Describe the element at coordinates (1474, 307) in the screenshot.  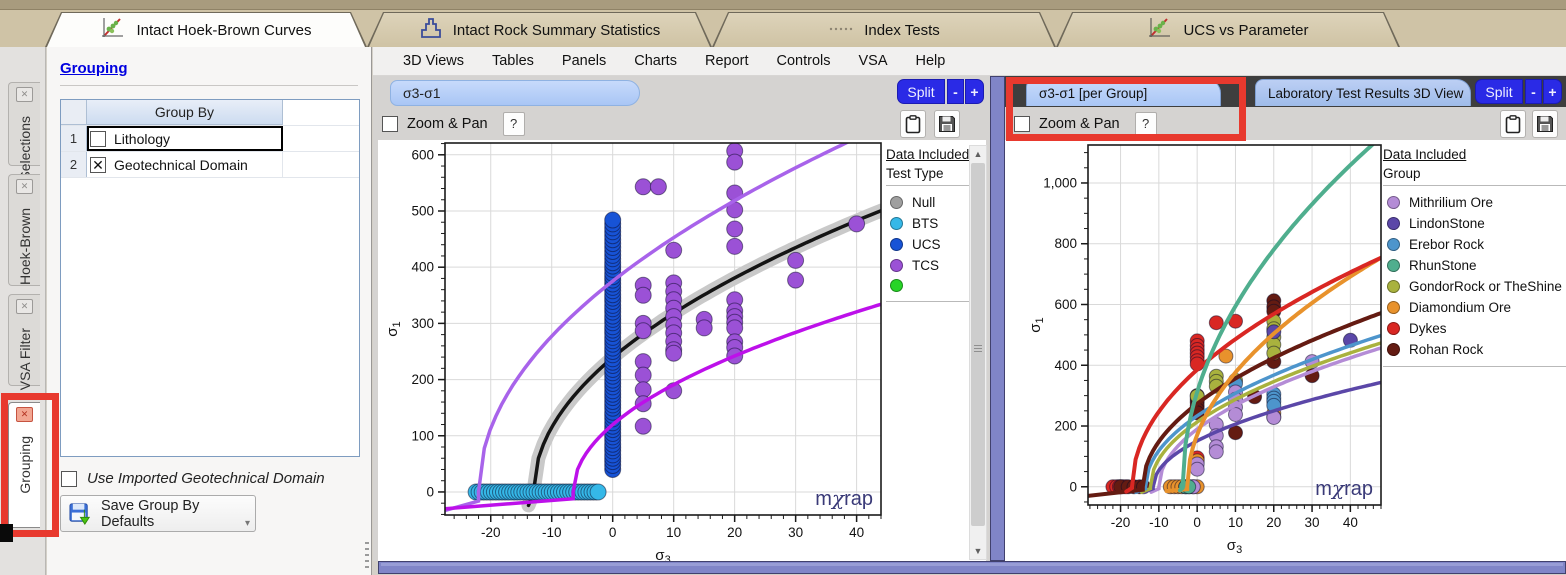
I see `legend-item: Diamondium Ore` at that location.